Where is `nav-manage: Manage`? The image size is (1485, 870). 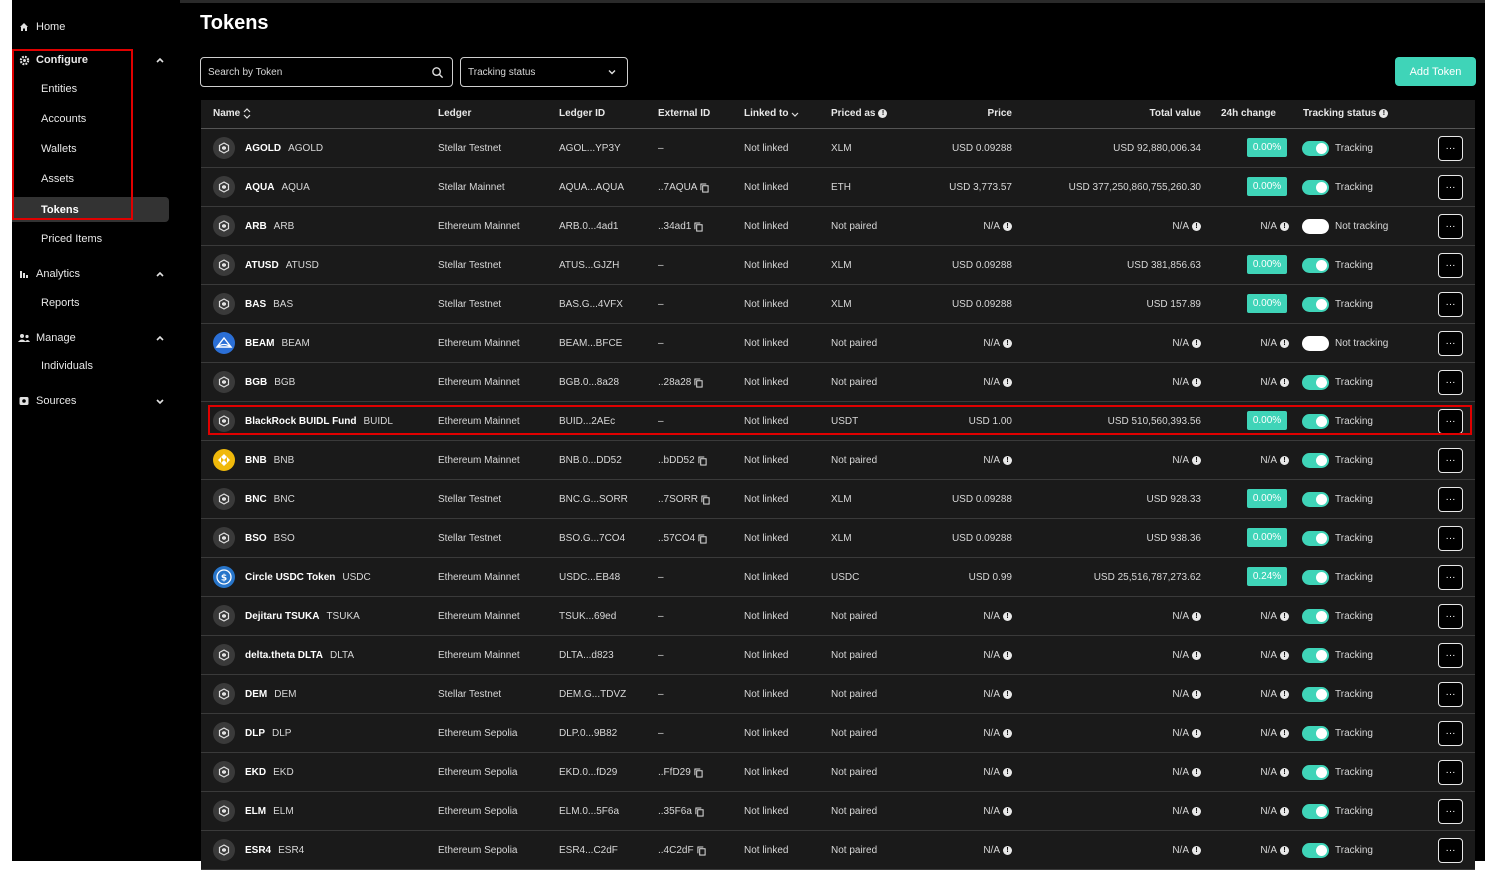 nav-manage: Manage is located at coordinates (96, 338).